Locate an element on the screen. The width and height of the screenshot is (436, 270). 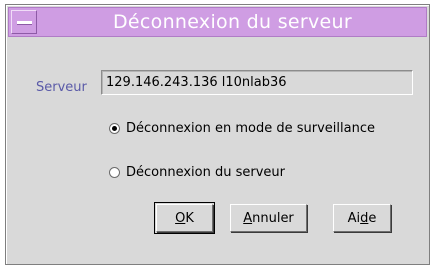
window-title: Déconnexion du serveur is located at coordinates (232, 22).